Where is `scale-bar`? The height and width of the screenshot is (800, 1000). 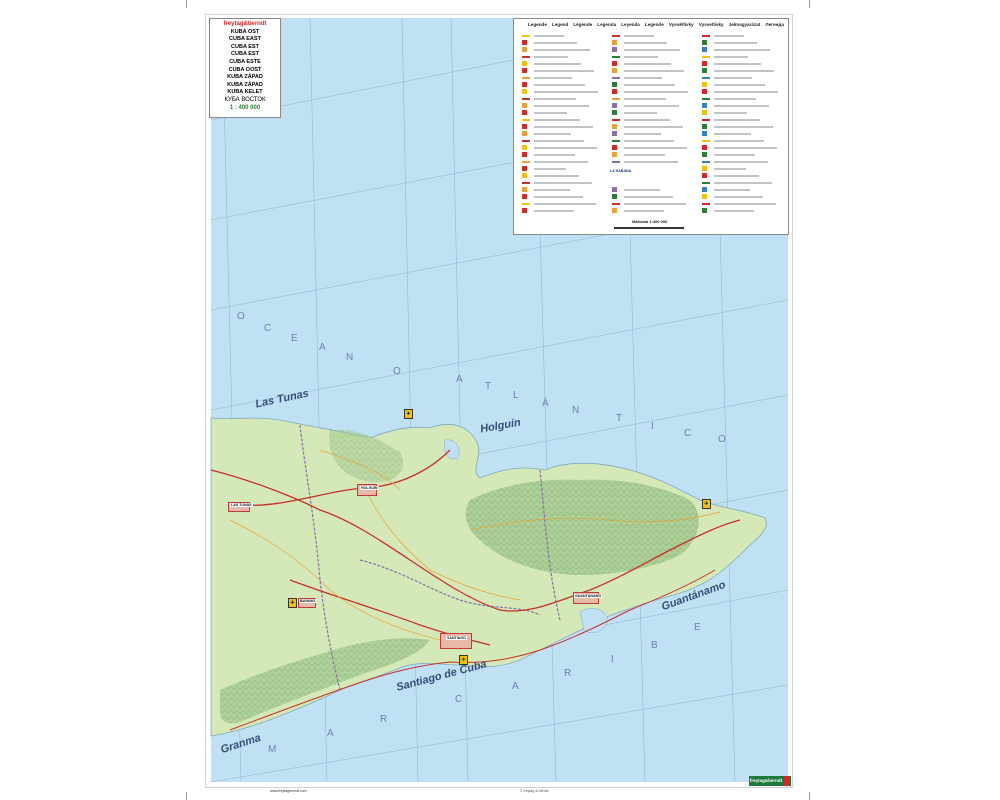
scale-bar is located at coordinates (649, 228).